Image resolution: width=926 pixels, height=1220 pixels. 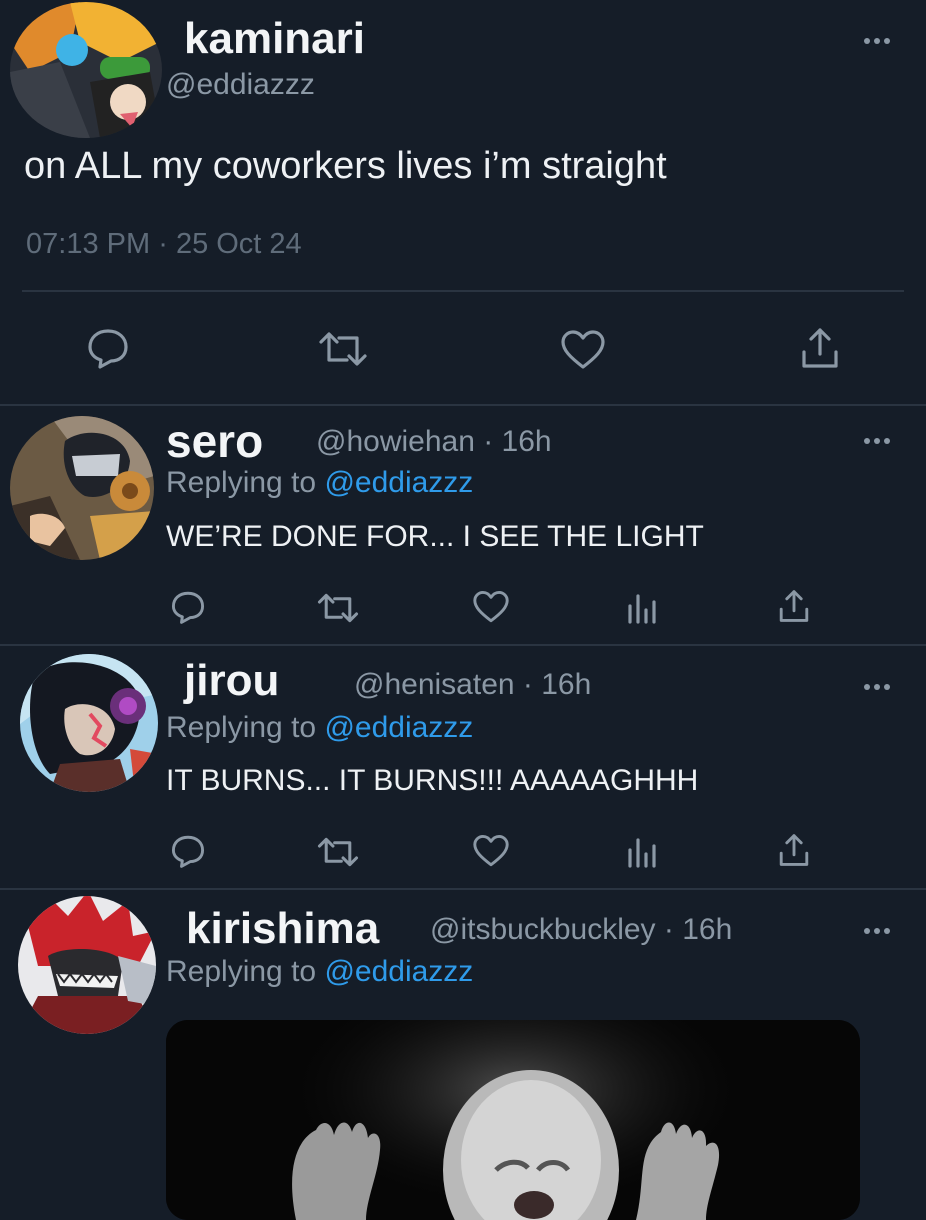 I want to click on tweet-timestamp: 07:13 PM · 25 Oct 24, so click(x=164, y=244).